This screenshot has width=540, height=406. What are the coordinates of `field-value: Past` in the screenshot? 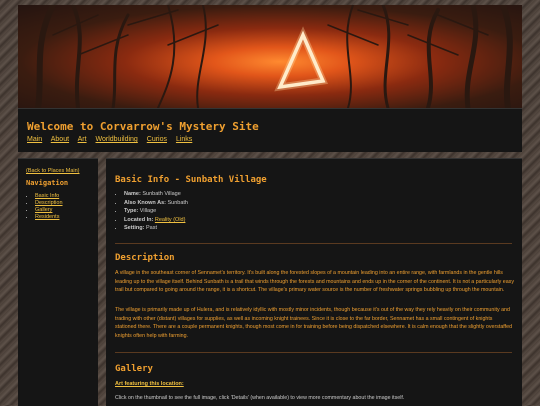 It's located at (152, 228).